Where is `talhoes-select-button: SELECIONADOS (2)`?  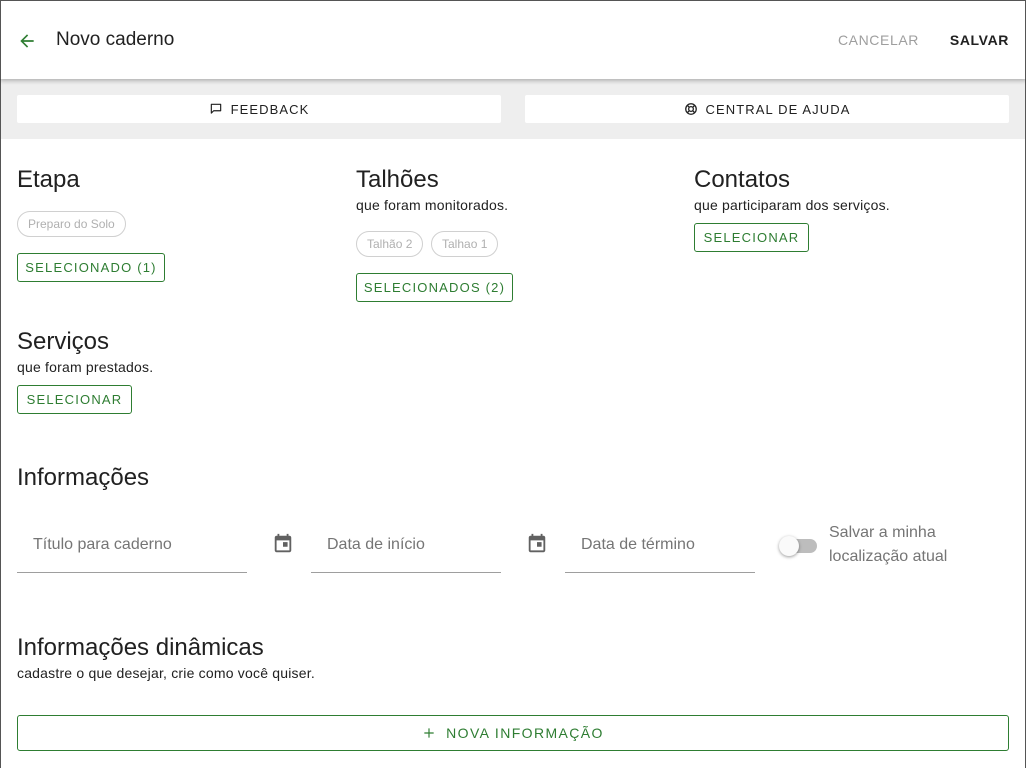
talhoes-select-button: SELECIONADOS (2) is located at coordinates (434, 287).